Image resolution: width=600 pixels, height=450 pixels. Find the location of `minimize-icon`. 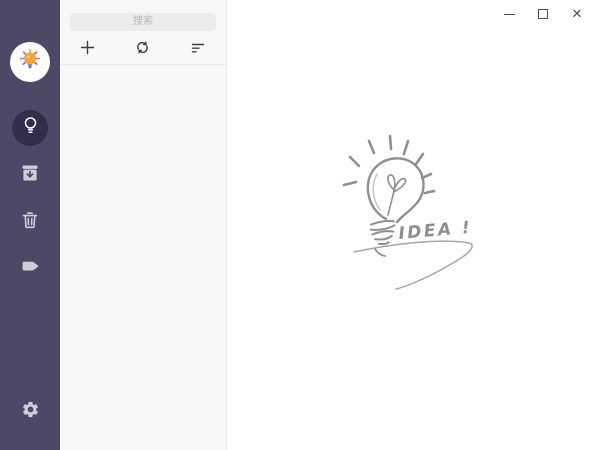

minimize-icon is located at coordinates (509, 14).